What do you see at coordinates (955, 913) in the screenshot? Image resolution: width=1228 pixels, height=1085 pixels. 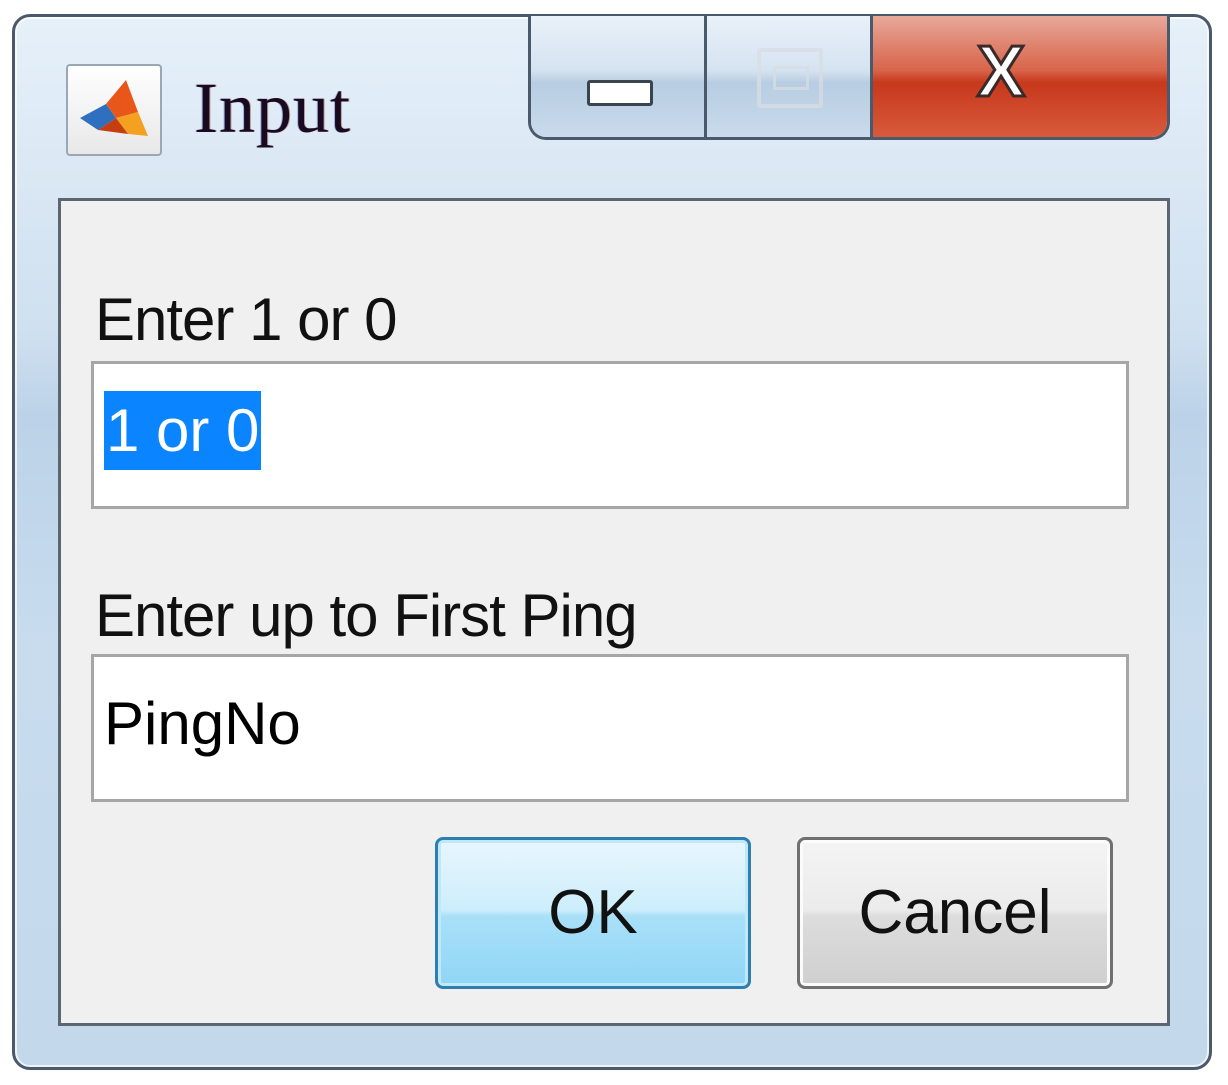 I see `cancel-button: Cancel` at bounding box center [955, 913].